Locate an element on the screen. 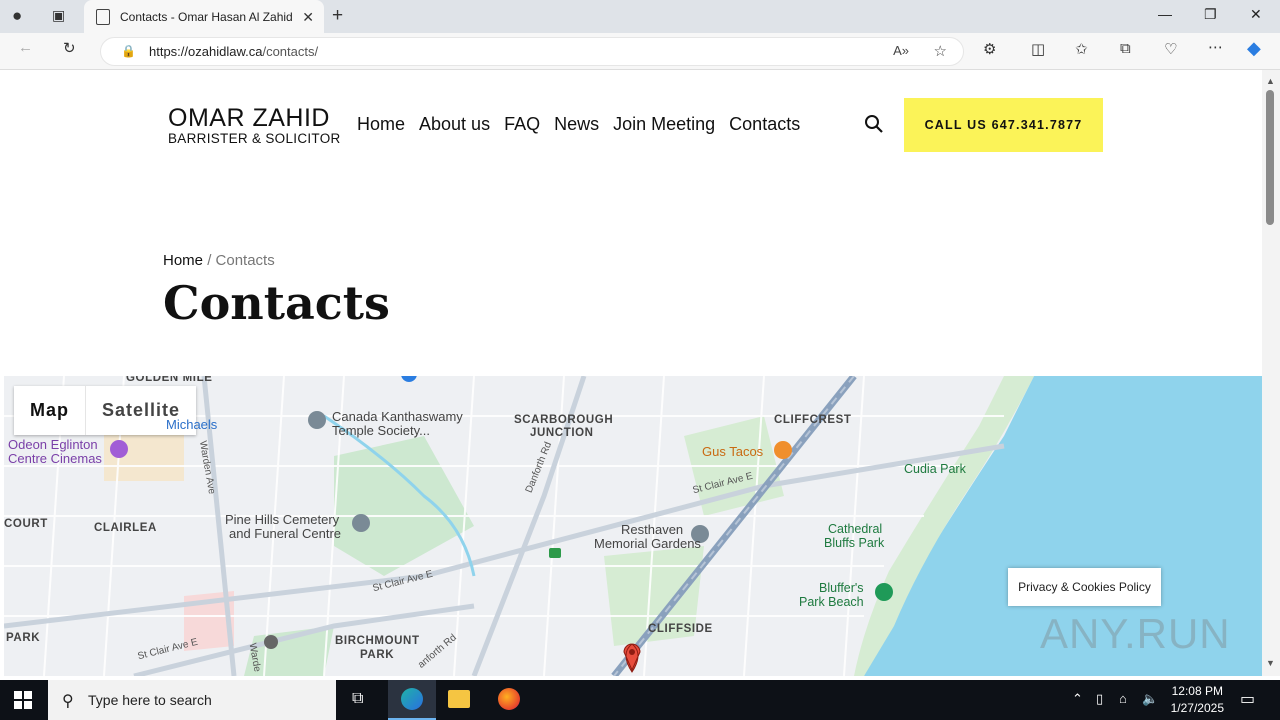 This screenshot has width=1280, height=720. map-label: CLAIRLEA is located at coordinates (125, 528).